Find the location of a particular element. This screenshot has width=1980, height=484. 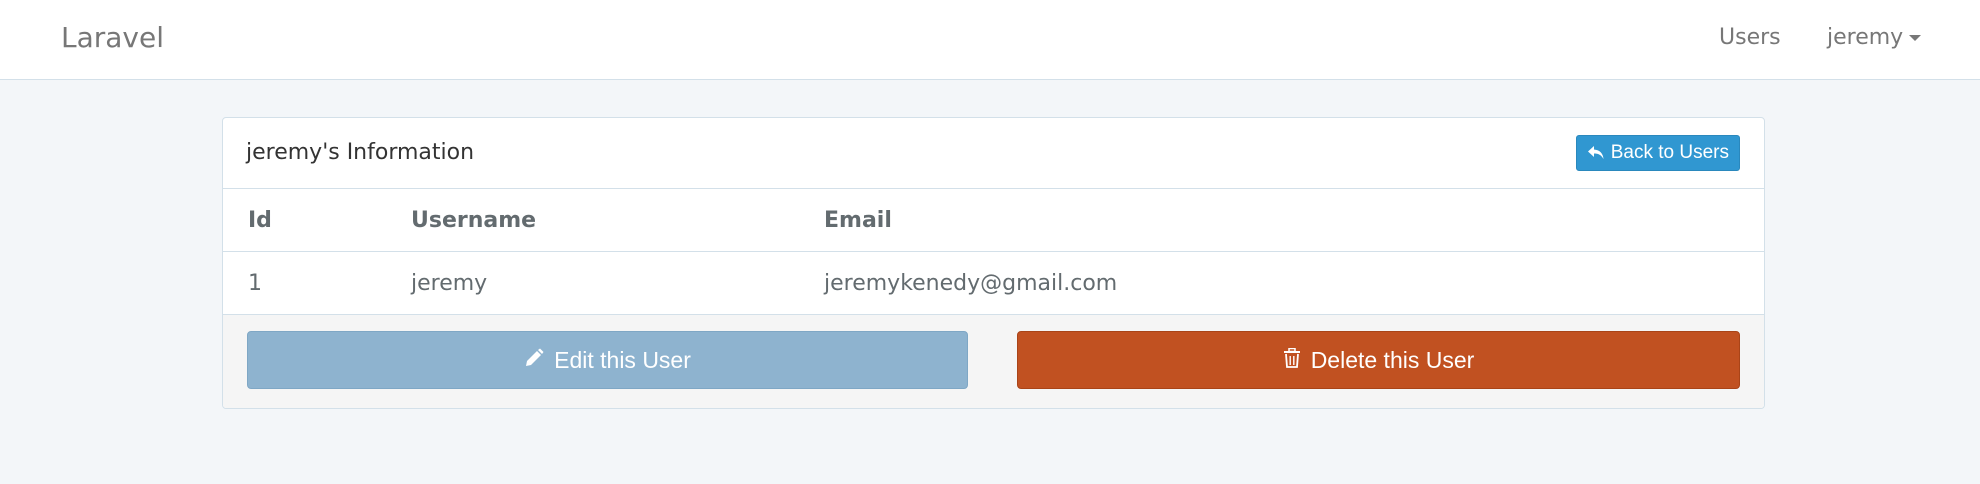

table-row: 1 jeremy jeremykenedy@gmail.com is located at coordinates (993, 283).